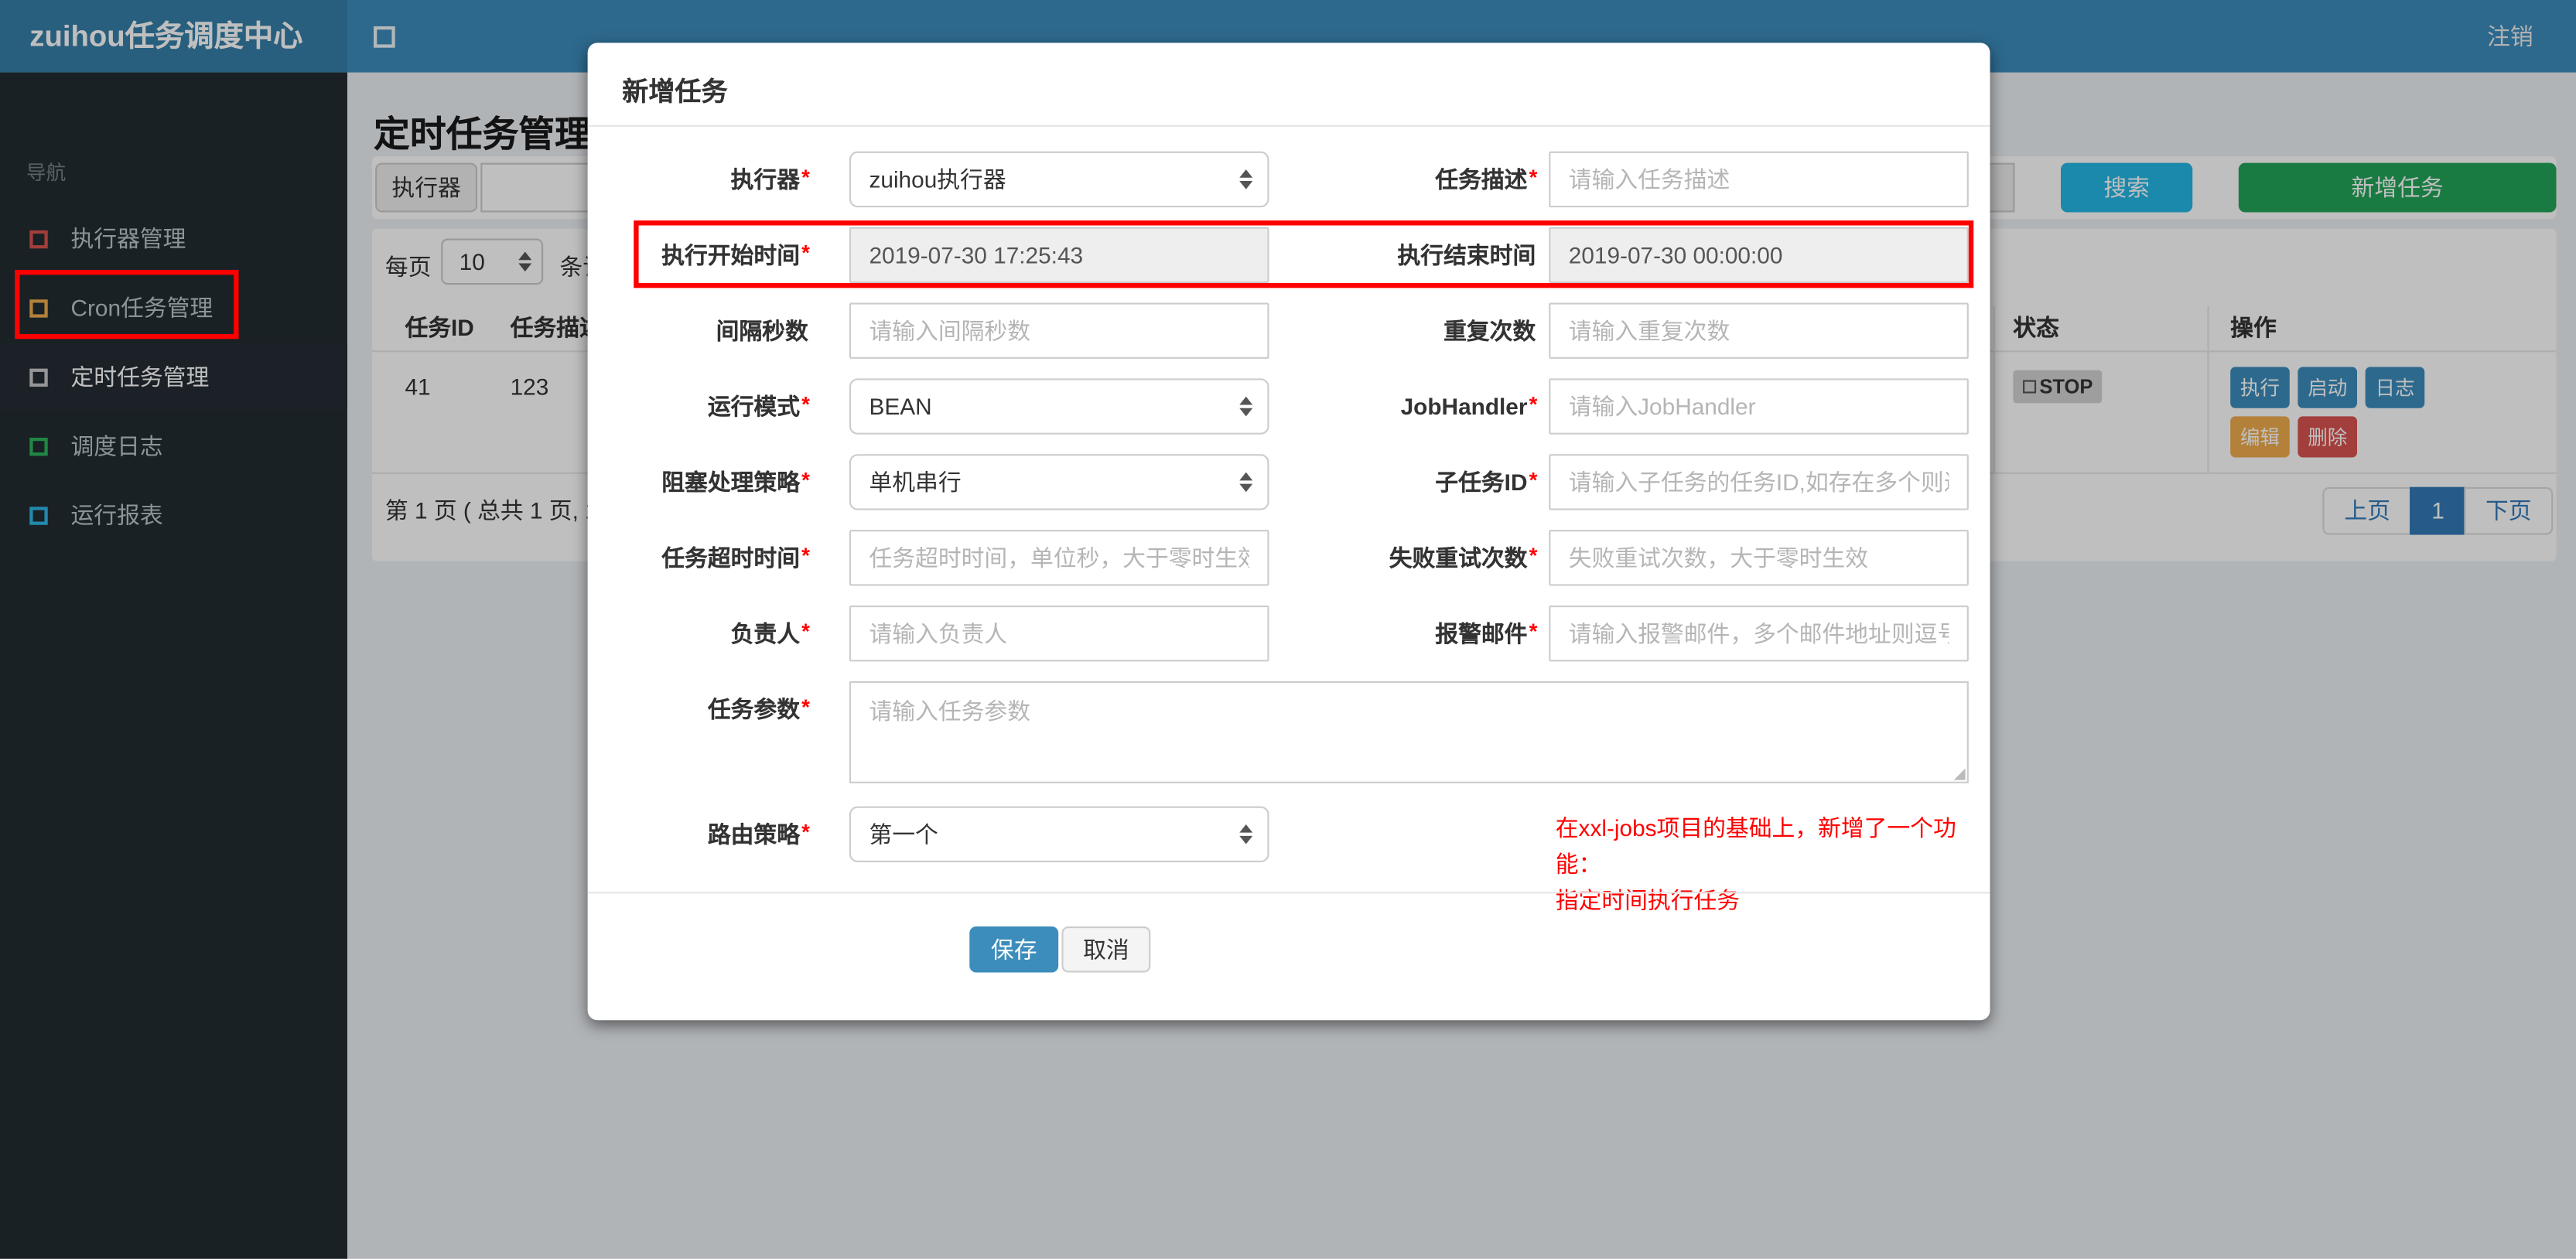 This screenshot has height=1259, width=2576. I want to click on modal-title: 新增任务, so click(675, 93).